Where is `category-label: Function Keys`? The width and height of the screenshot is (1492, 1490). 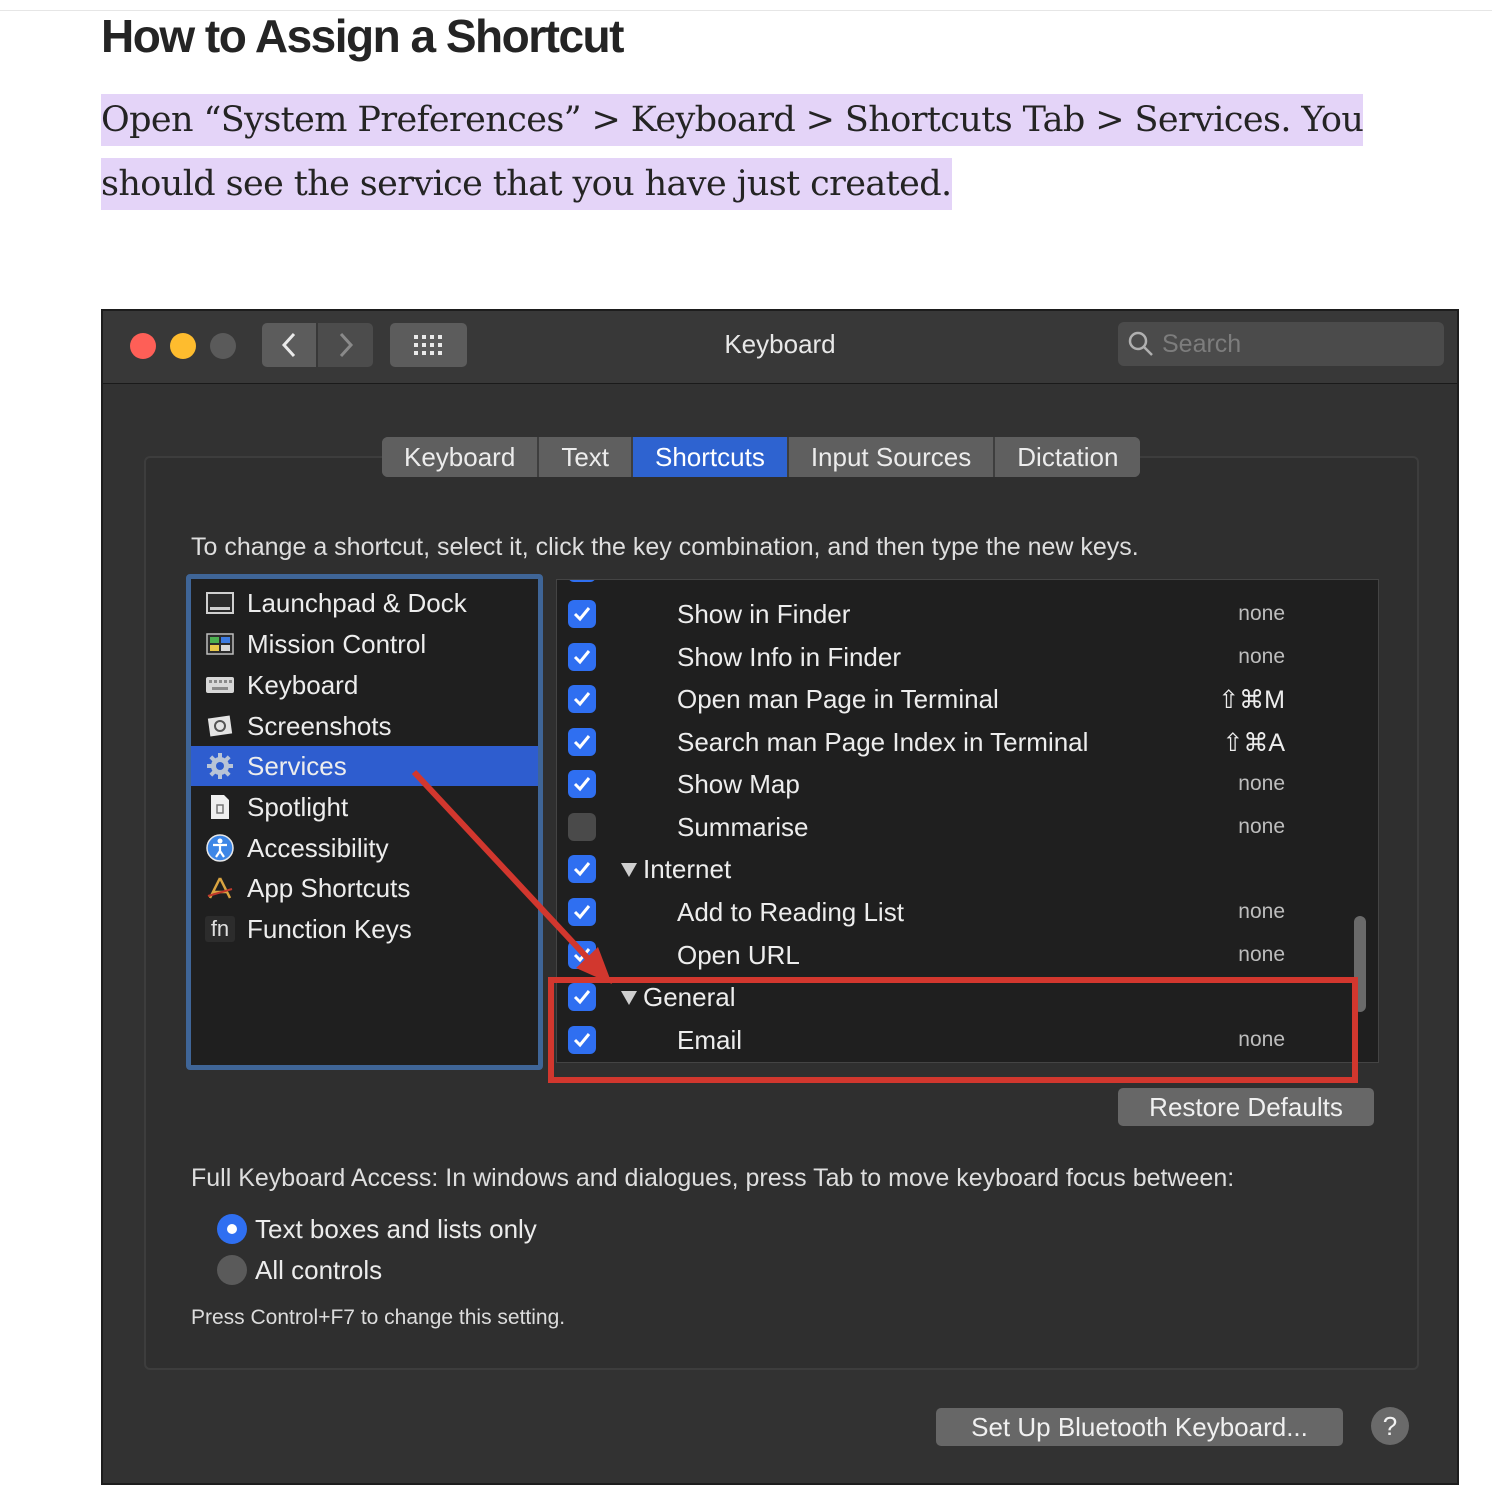 category-label: Function Keys is located at coordinates (329, 928).